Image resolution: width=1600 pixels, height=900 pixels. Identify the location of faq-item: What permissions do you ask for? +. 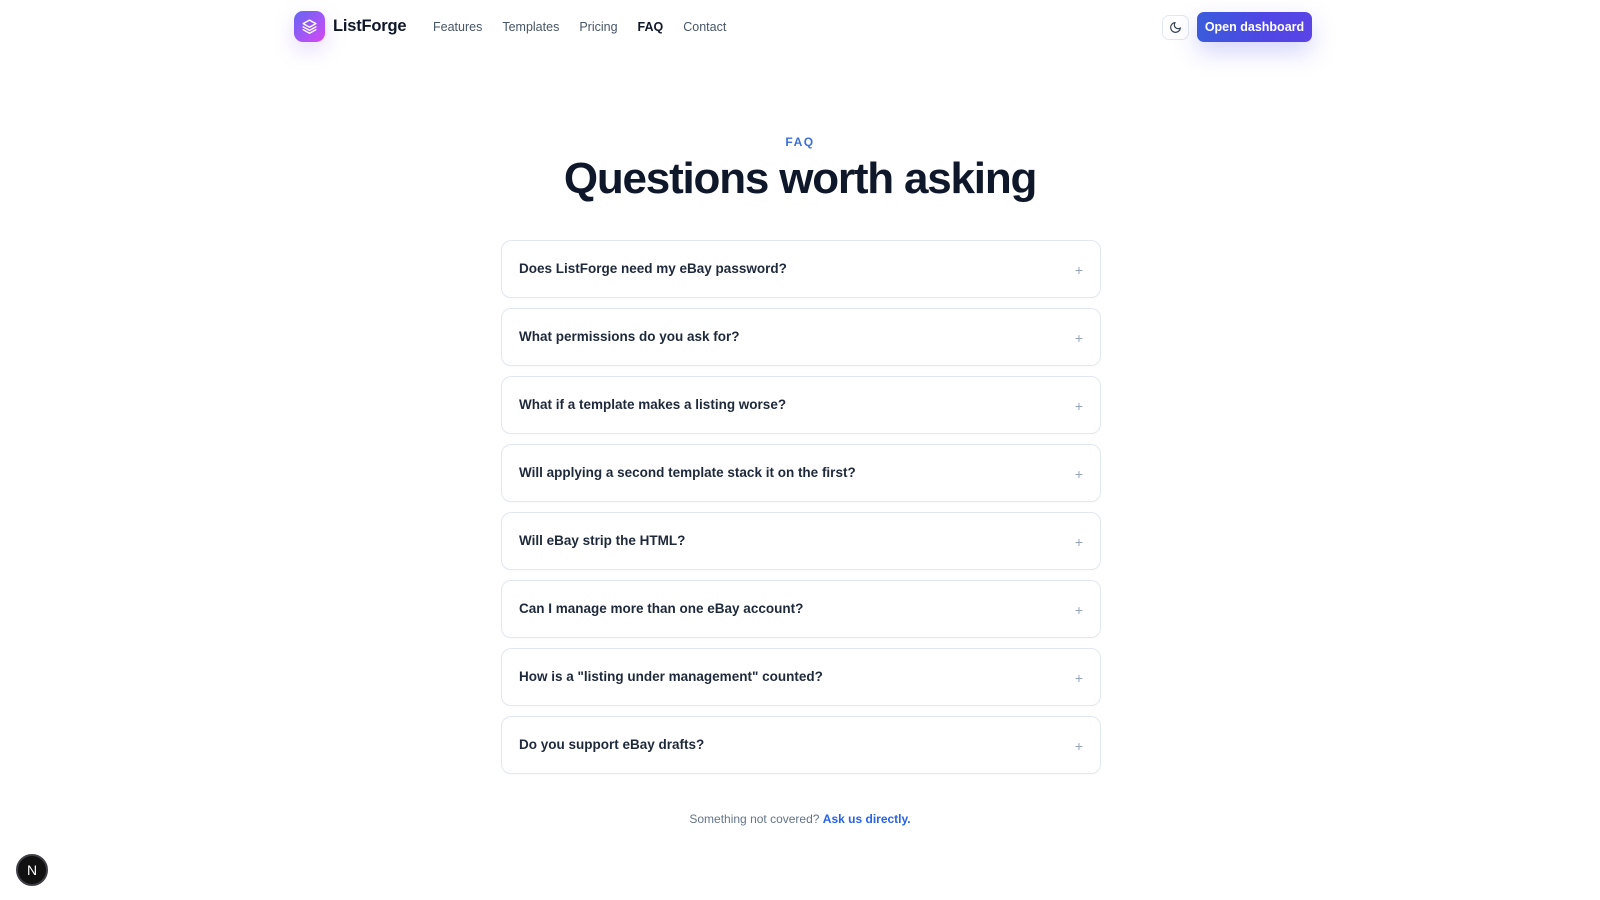
(801, 337).